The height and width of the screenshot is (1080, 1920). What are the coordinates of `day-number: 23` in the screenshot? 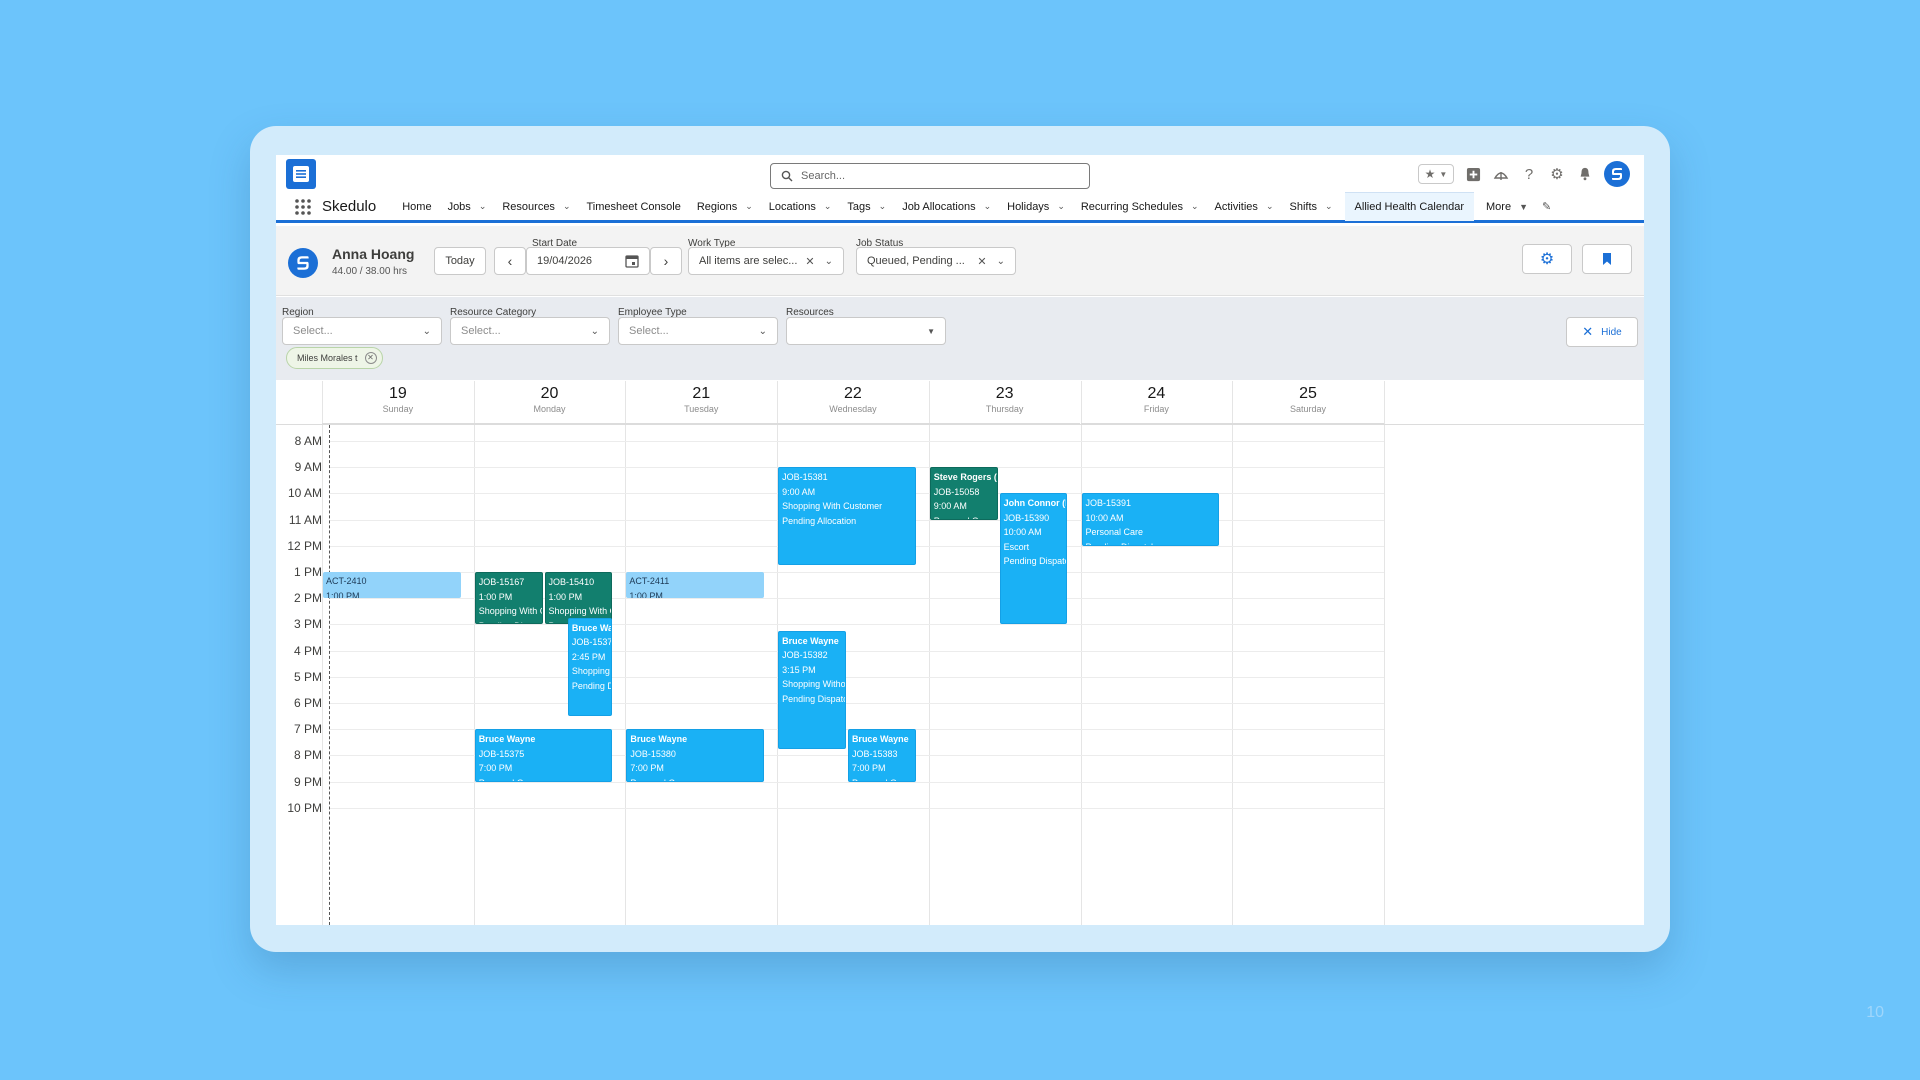 It's located at (1004, 393).